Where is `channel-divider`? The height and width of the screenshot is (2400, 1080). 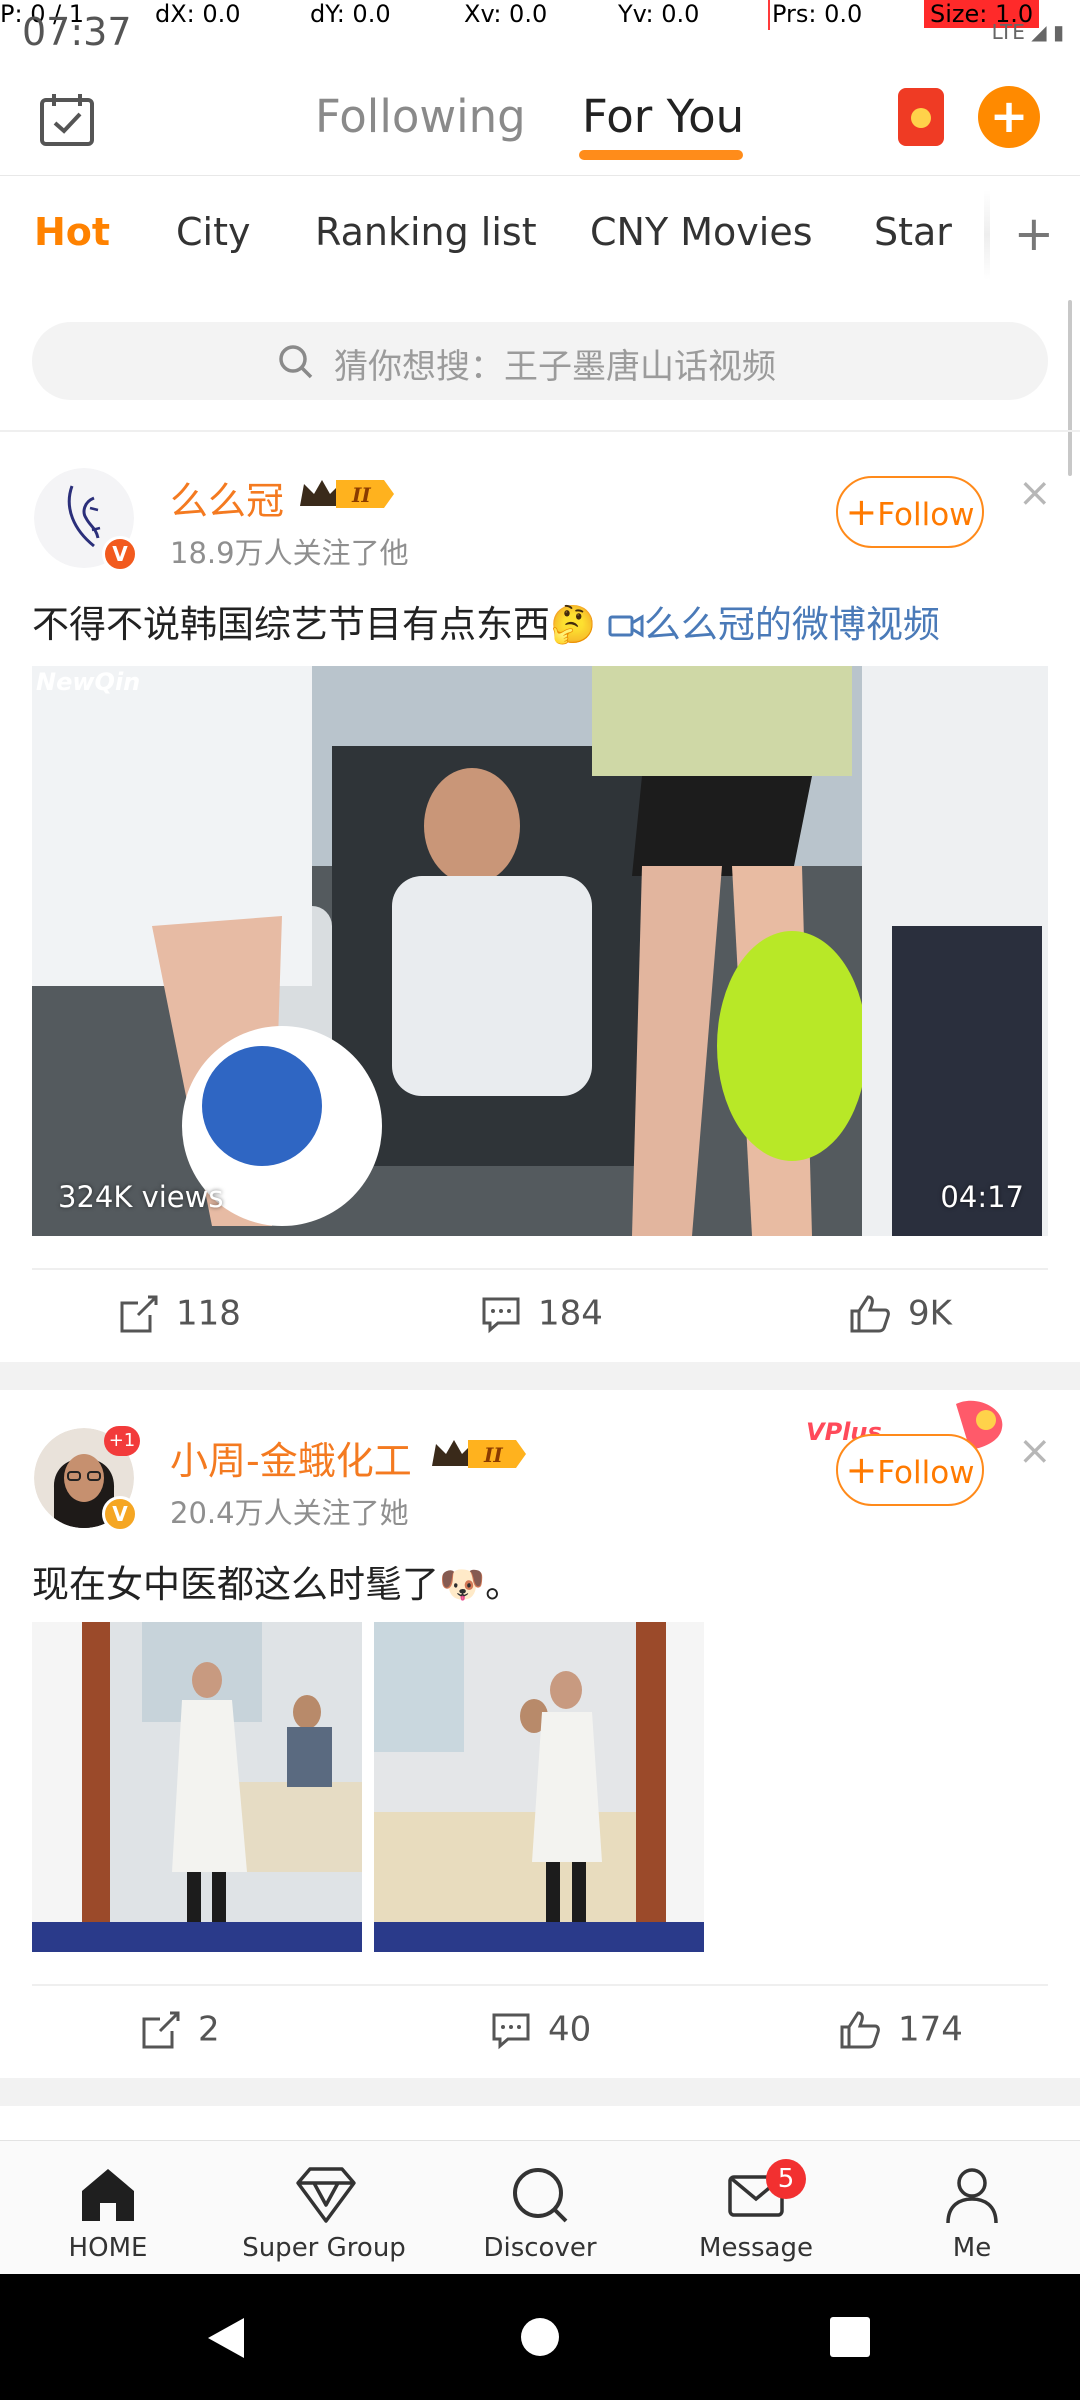 channel-divider is located at coordinates (987, 235).